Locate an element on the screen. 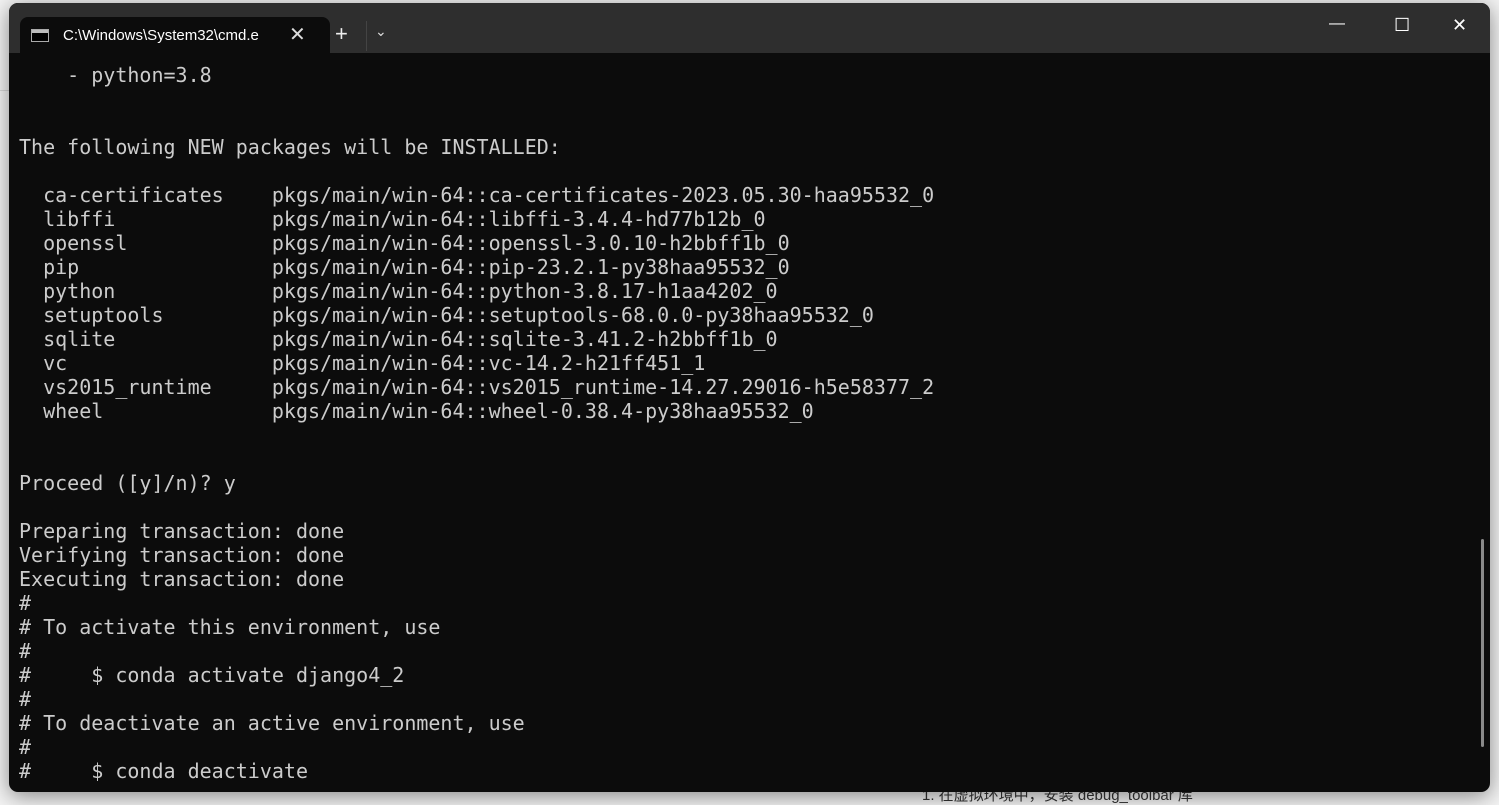  cmd-icon is located at coordinates (40, 35).